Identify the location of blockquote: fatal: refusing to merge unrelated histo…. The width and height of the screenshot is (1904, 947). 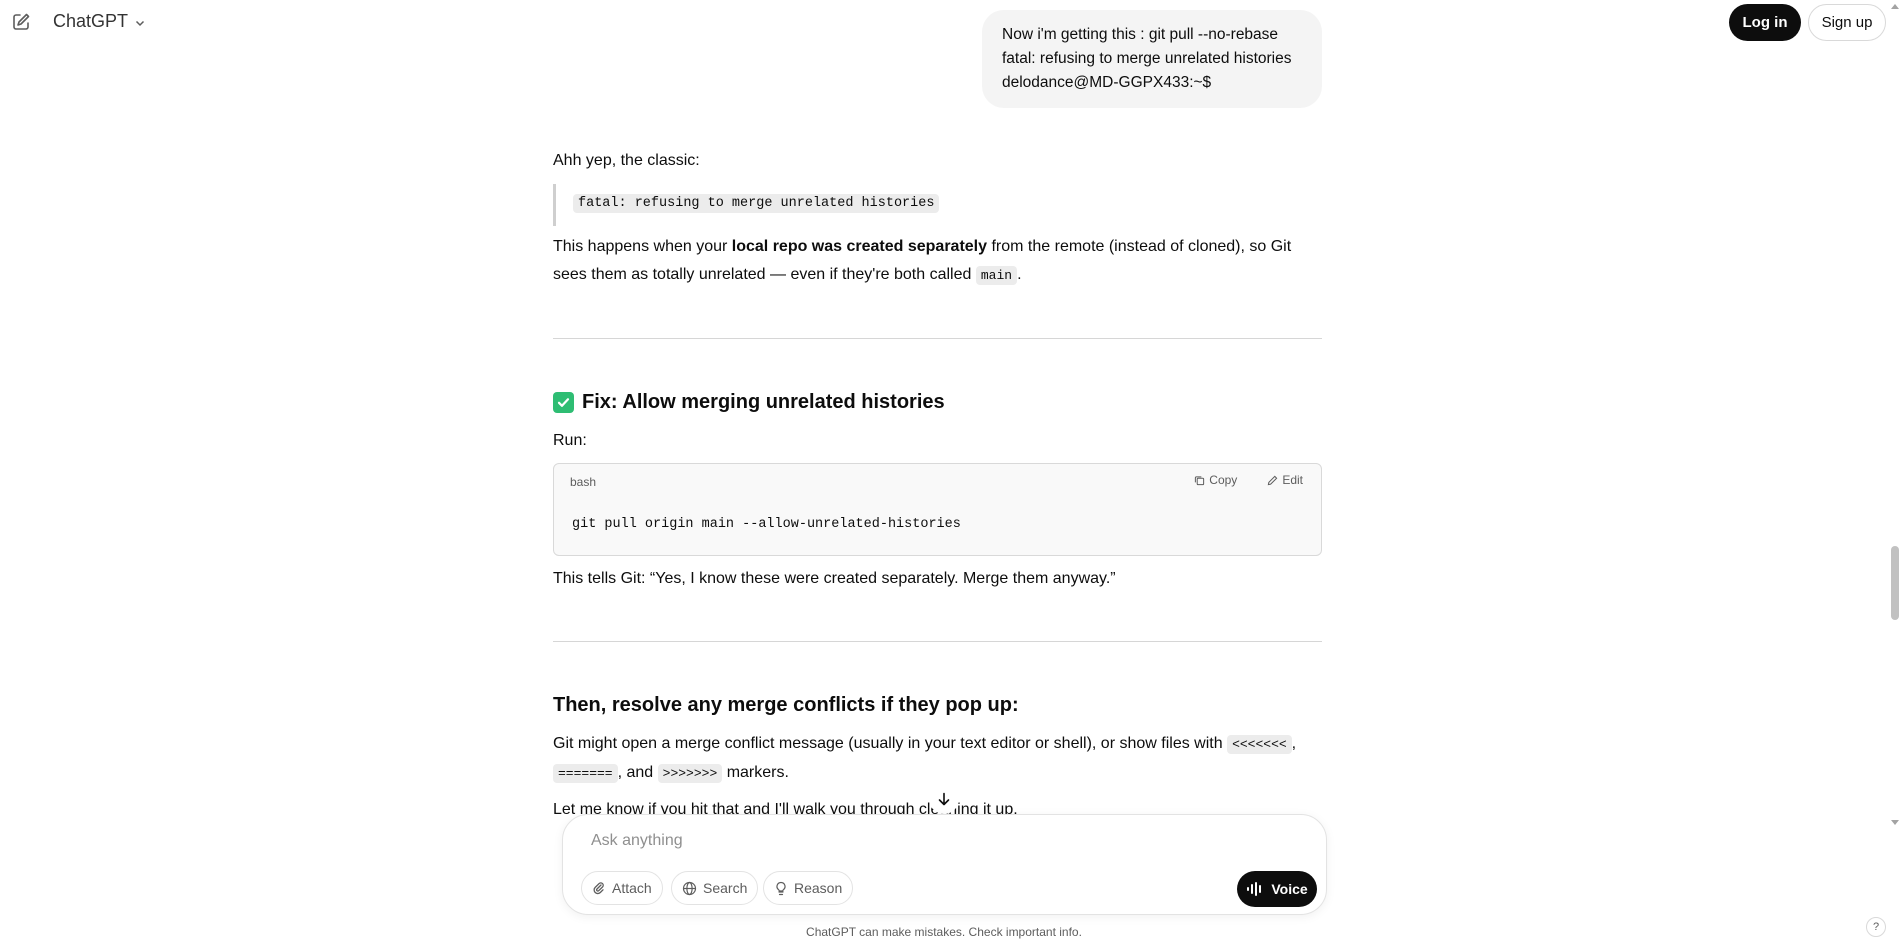
(746, 205).